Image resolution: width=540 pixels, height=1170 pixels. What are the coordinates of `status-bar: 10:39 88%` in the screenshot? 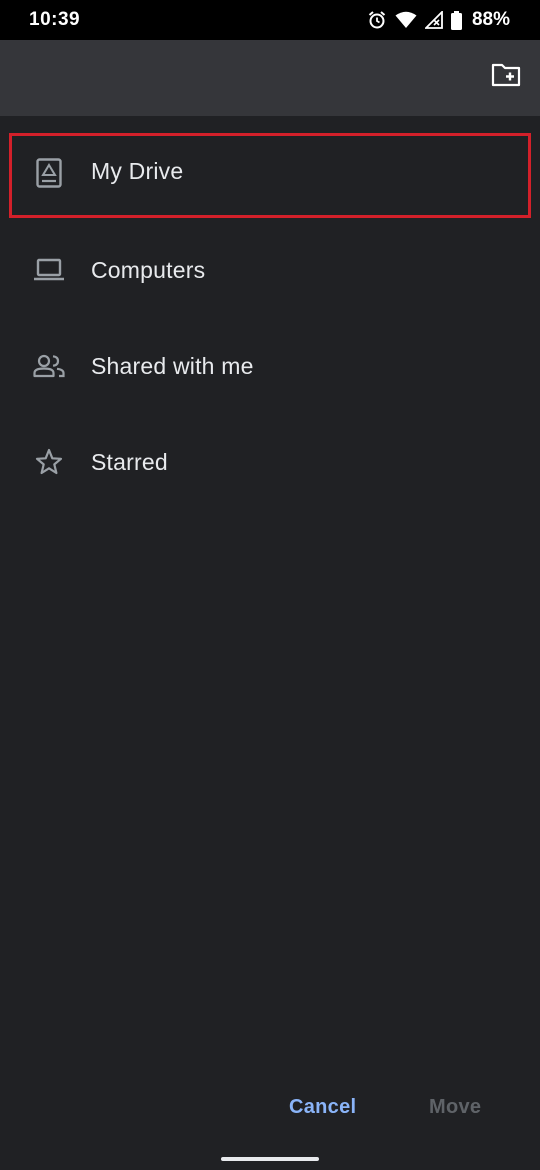 It's located at (270, 20).